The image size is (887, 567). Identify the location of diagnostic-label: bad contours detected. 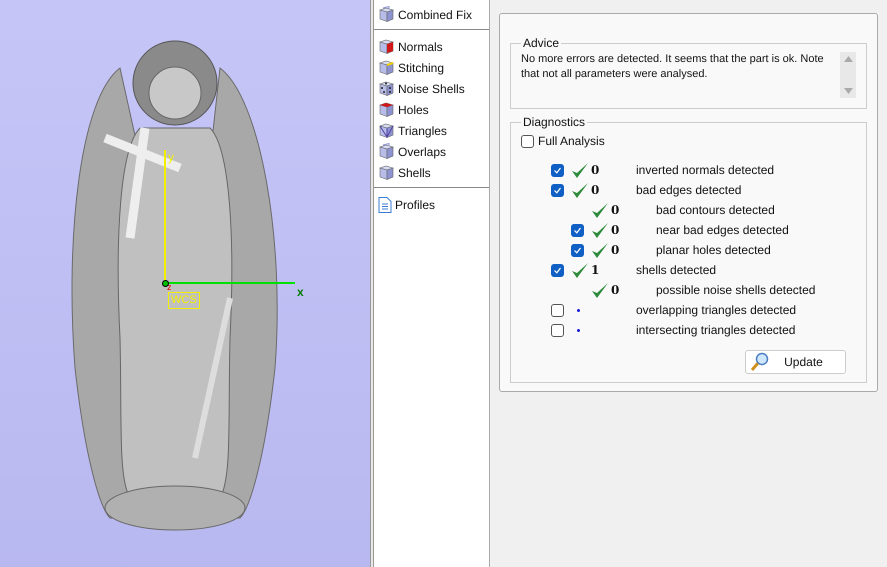
(715, 210).